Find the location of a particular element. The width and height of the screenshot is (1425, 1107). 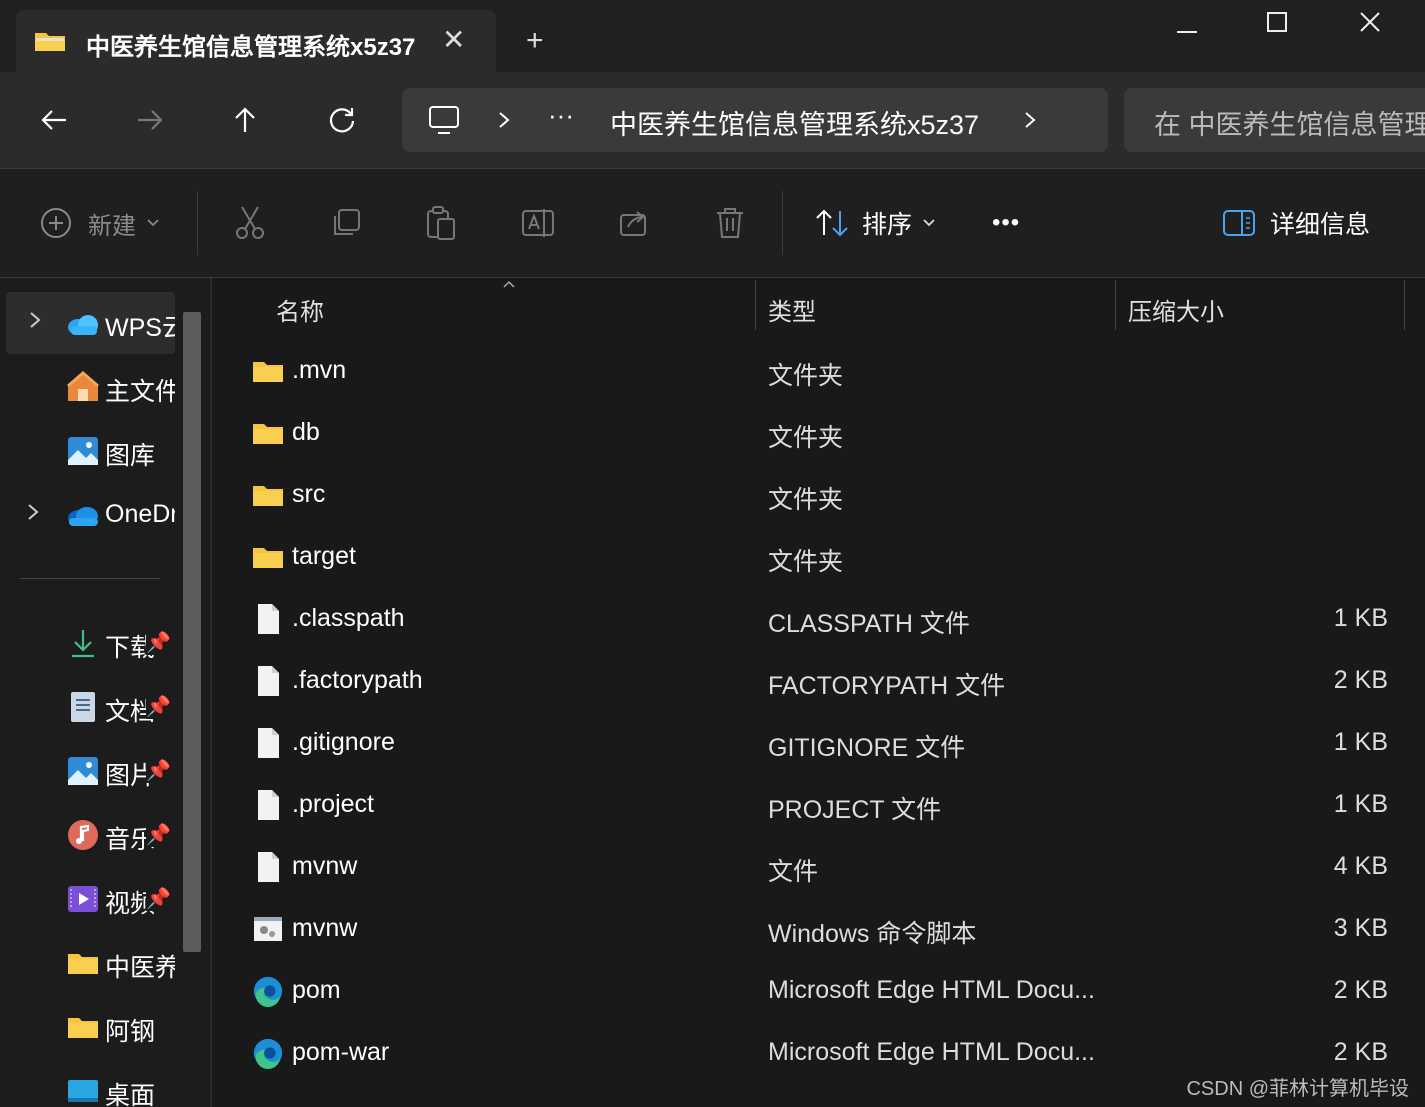

arrow-left-icon is located at coordinates (53, 120).